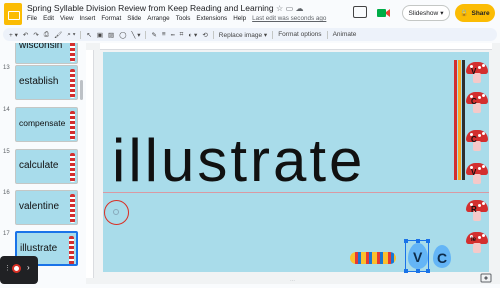  What do you see at coordinates (211, 20) in the screenshot?
I see `menu-extensions: Extensions` at bounding box center [211, 20].